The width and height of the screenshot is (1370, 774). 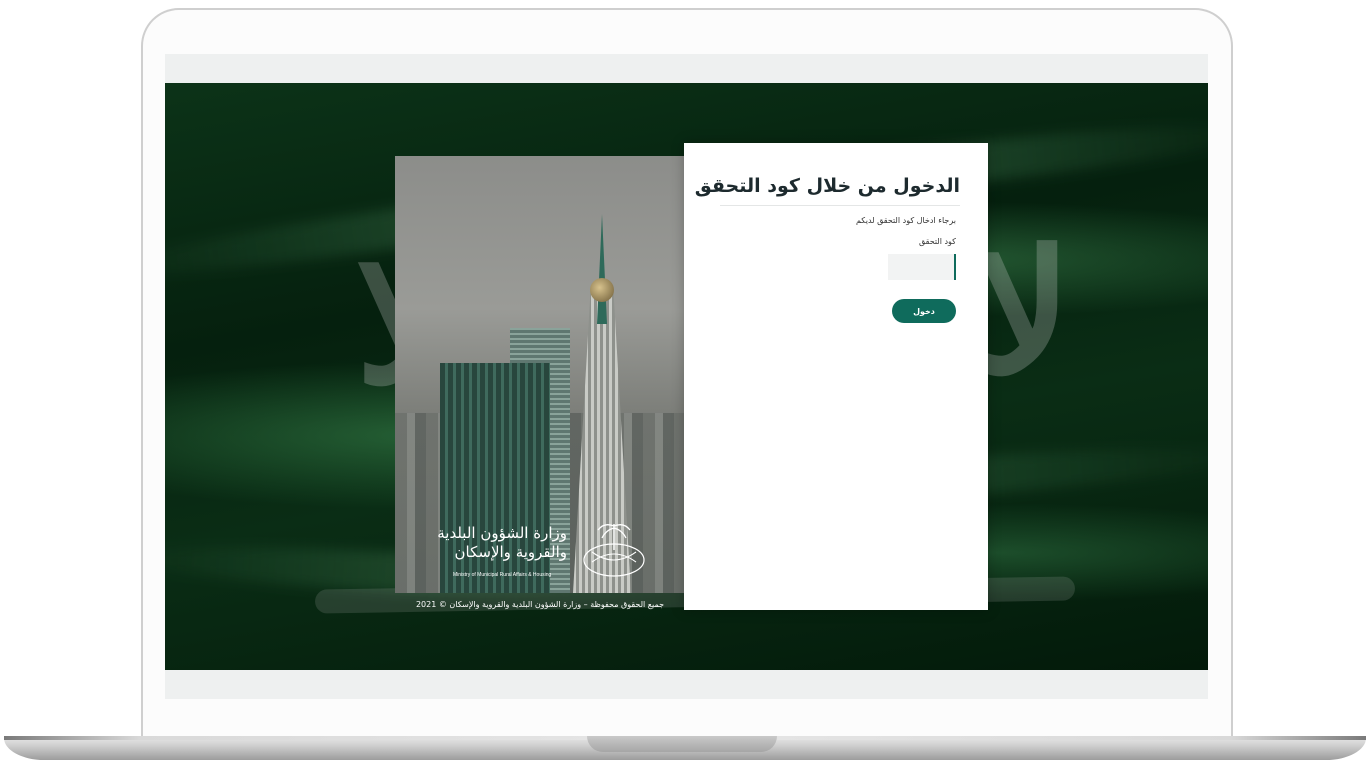 I want to click on verification-code-input, so click(x=922, y=267).